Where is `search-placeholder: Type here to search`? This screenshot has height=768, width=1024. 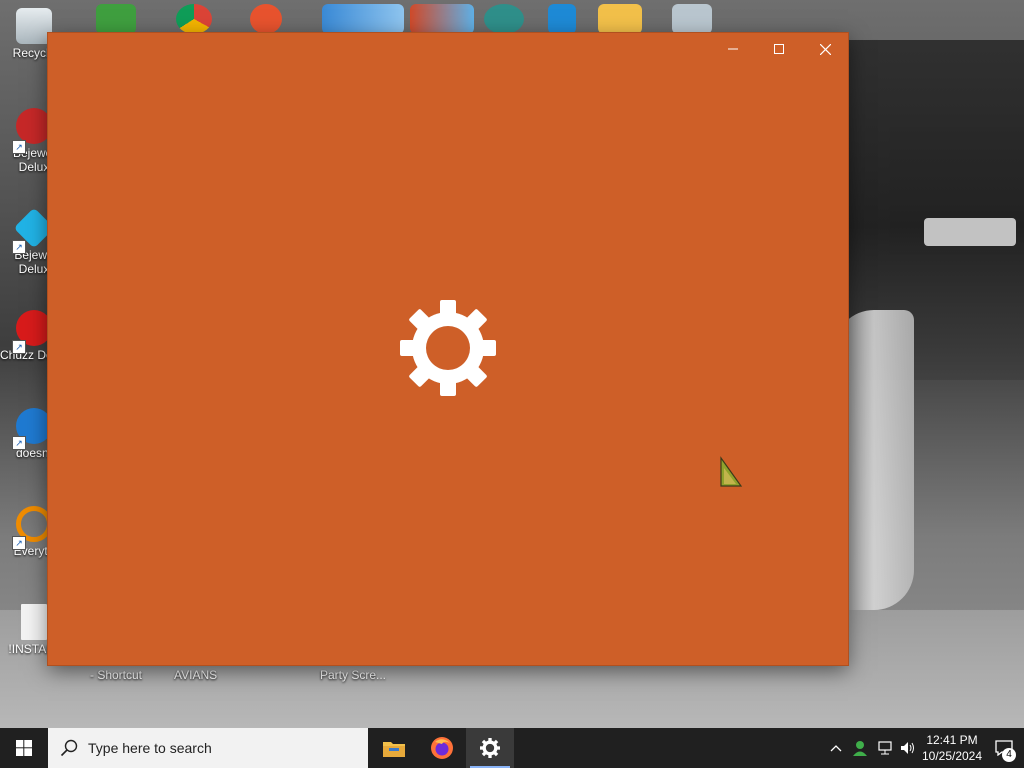 search-placeholder: Type here to search is located at coordinates (150, 748).